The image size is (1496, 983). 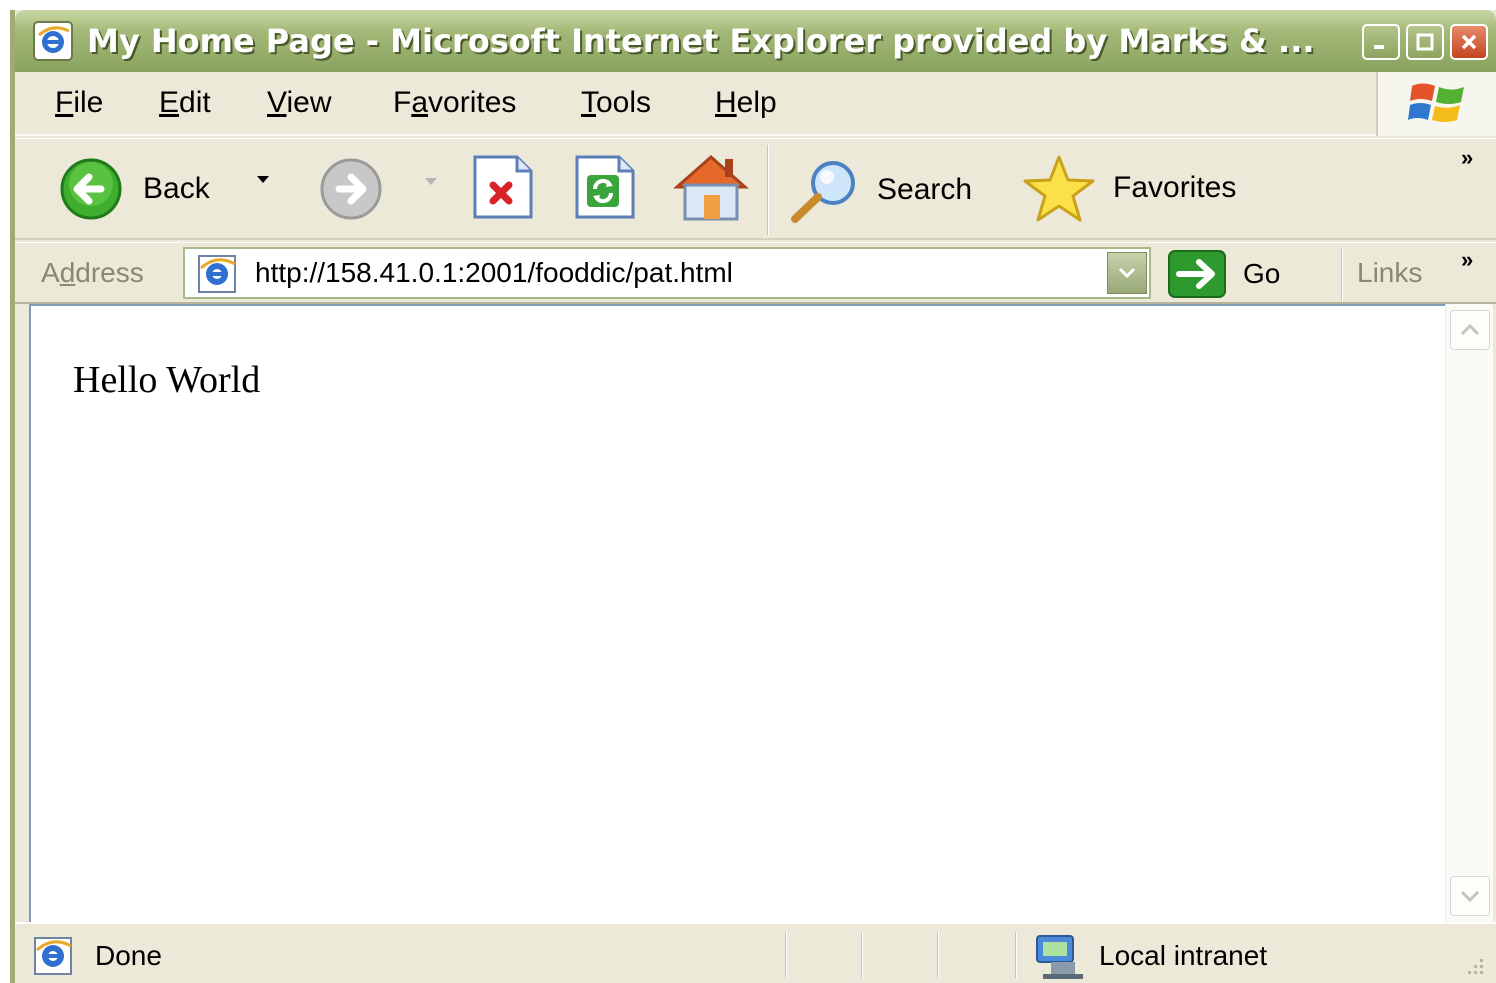 What do you see at coordinates (53, 956) in the screenshot?
I see `page-status-icon` at bounding box center [53, 956].